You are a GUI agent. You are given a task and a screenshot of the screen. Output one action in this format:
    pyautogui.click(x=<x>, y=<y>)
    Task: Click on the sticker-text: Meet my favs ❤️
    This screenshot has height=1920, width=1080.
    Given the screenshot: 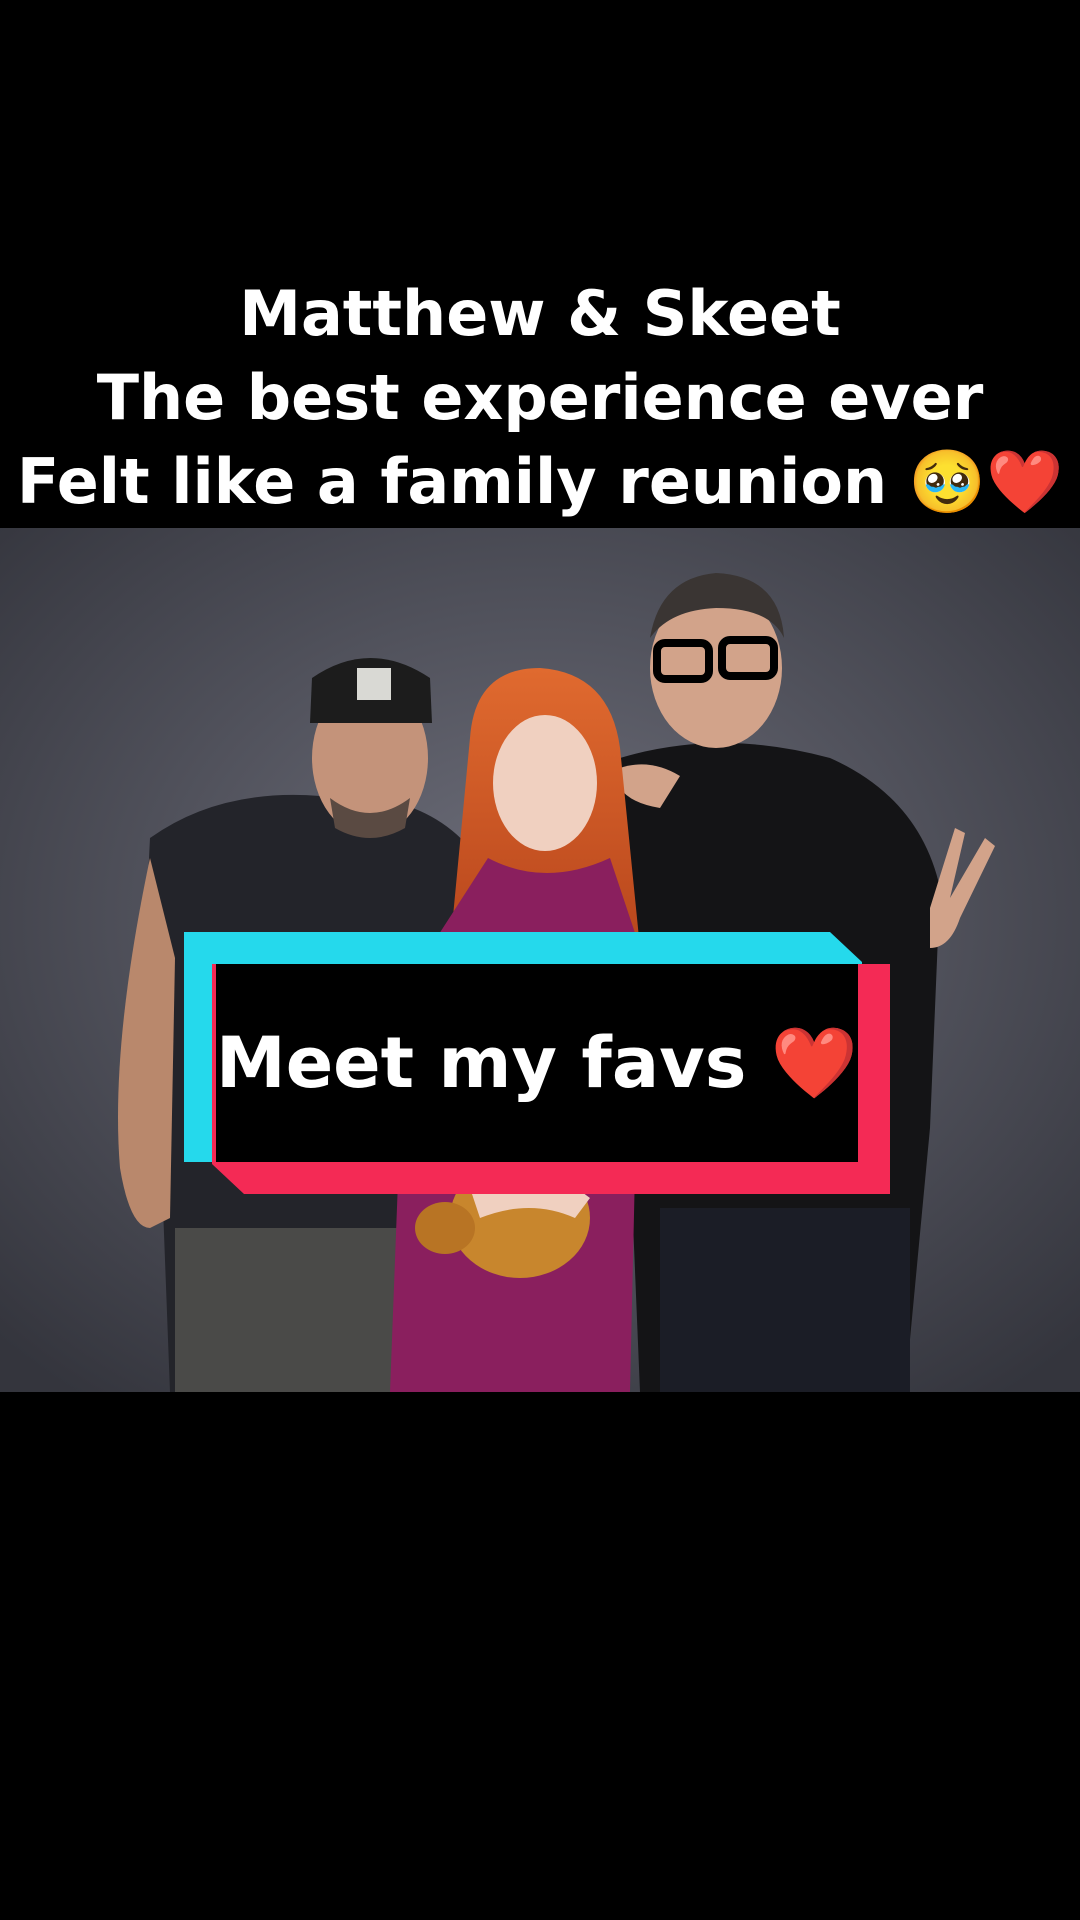 What is the action you would take?
    pyautogui.click(x=537, y=1062)
    